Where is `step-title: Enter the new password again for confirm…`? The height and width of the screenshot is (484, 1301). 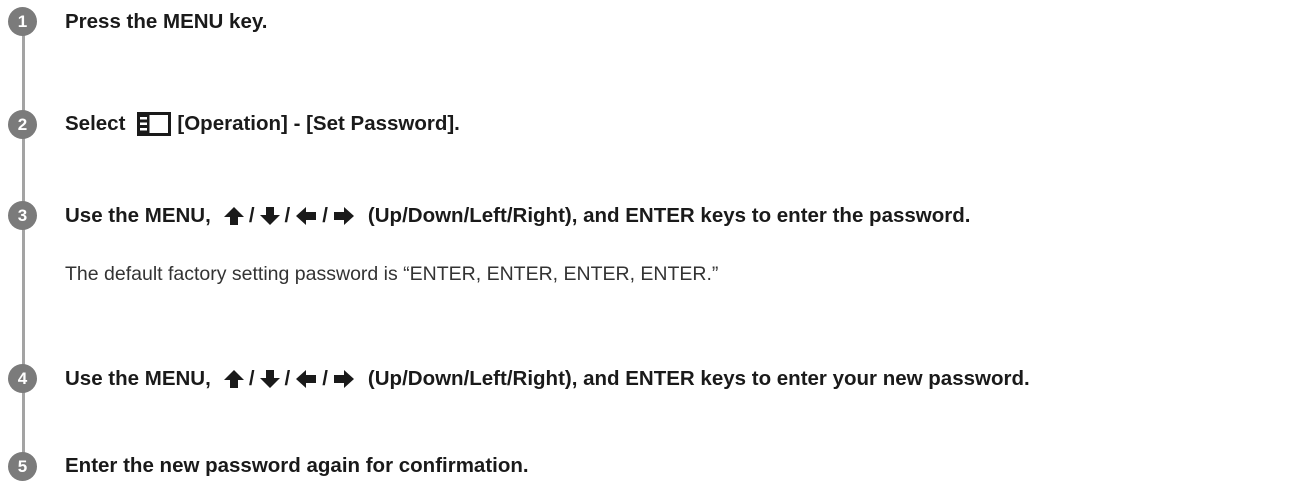
step-title: Enter the new password again for confirm… is located at coordinates (297, 465).